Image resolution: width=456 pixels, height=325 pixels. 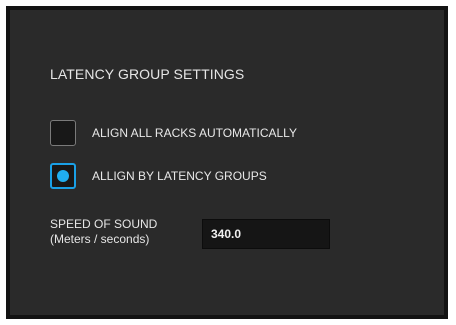 What do you see at coordinates (179, 176) in the screenshot?
I see `align-by-latency-groups-label: ALLIGN BY LATENCY GROUPS` at bounding box center [179, 176].